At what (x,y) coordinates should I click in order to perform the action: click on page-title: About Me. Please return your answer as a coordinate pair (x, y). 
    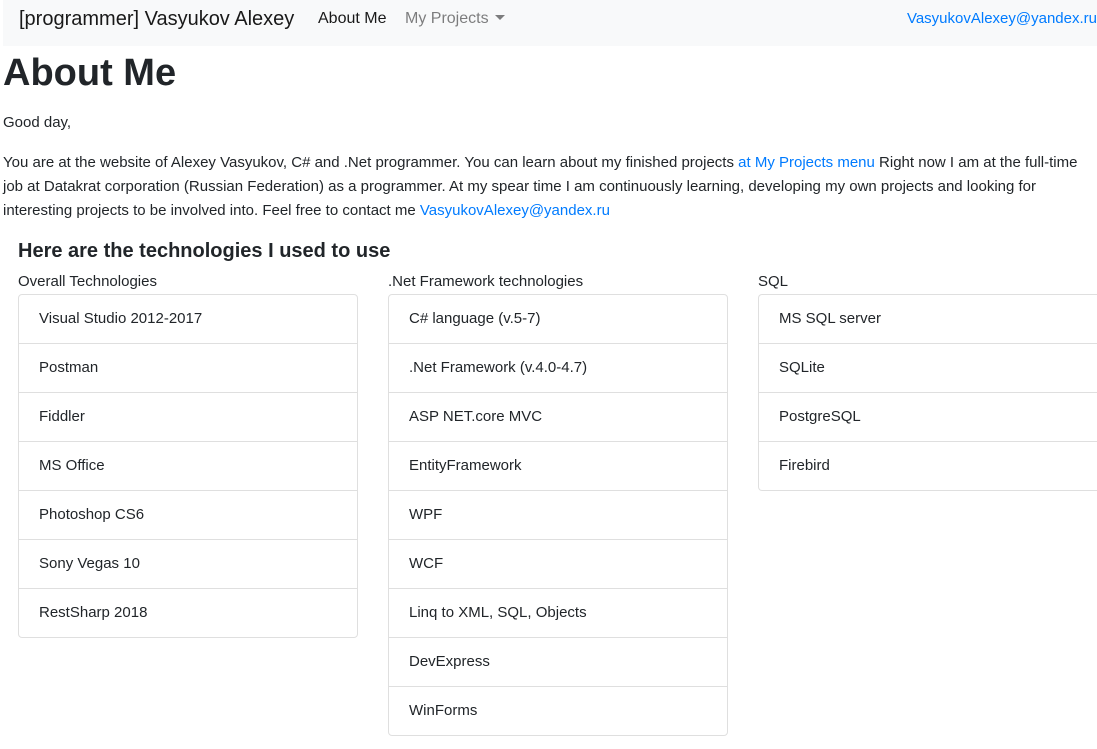
    Looking at the image, I should click on (90, 73).